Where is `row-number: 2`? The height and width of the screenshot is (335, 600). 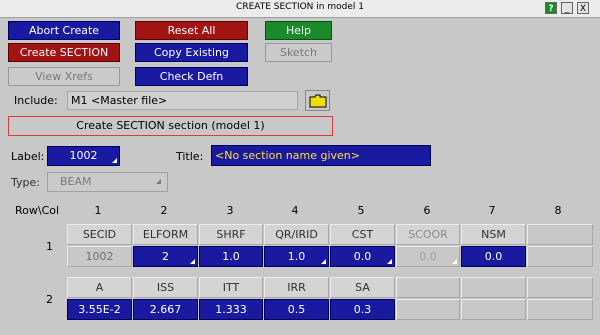
row-number: 2 is located at coordinates (49, 299).